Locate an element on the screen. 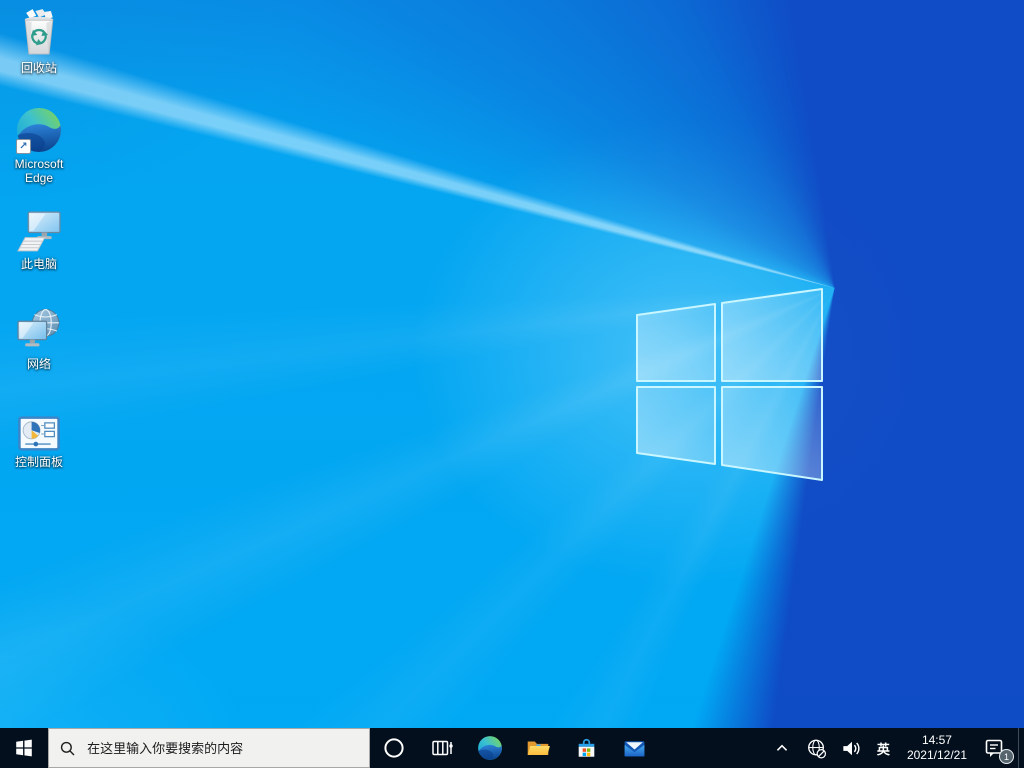 The height and width of the screenshot is (768, 1024). task-view-button is located at coordinates (442, 748).